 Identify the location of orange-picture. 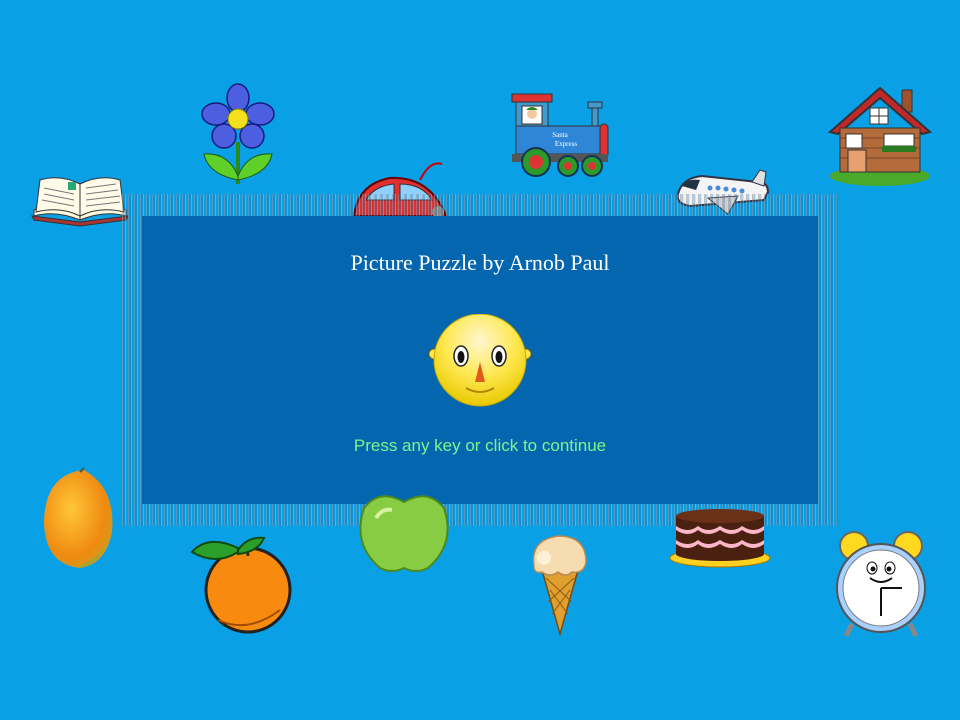
(240, 582).